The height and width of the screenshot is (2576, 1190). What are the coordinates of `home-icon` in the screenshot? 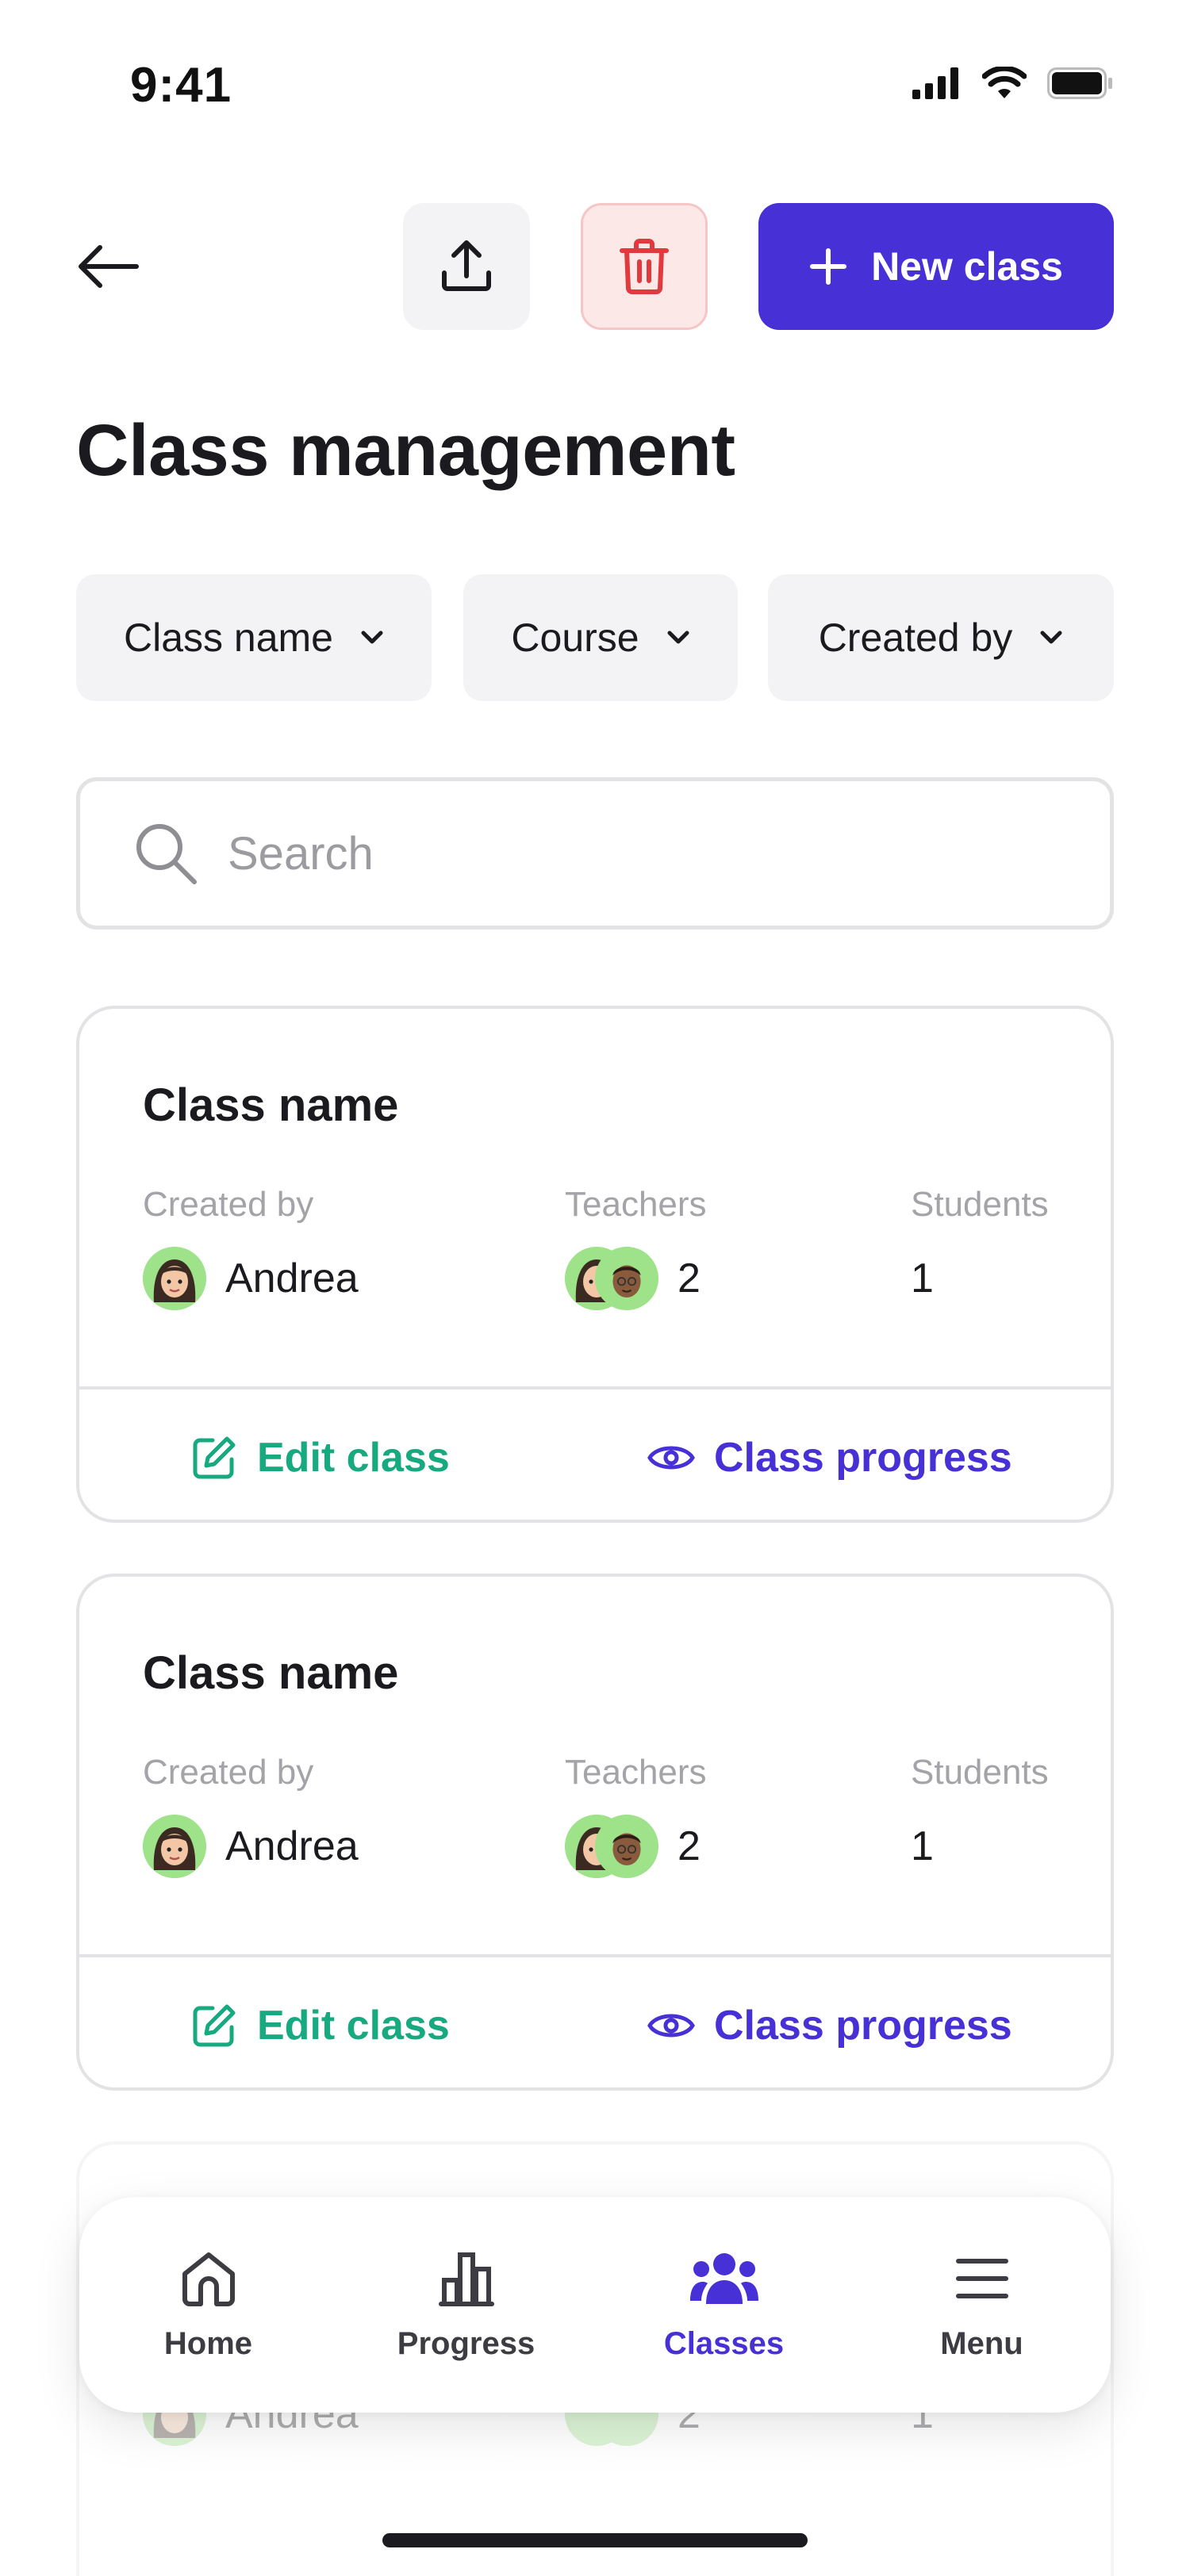 It's located at (208, 2279).